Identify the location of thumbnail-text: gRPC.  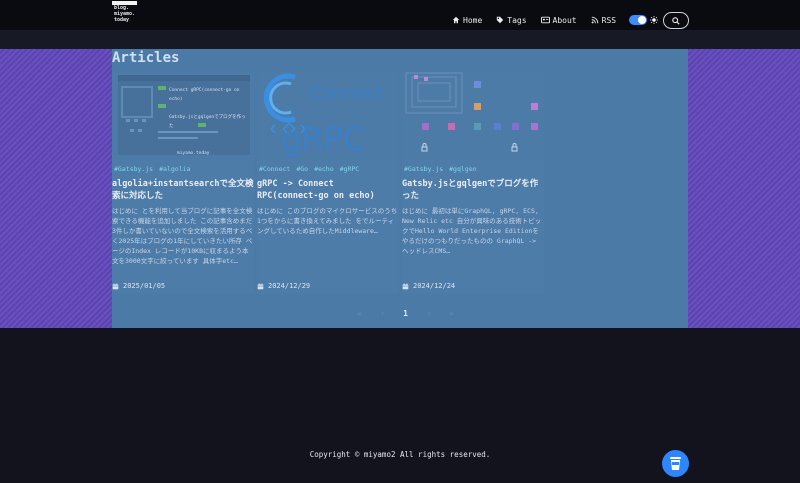
(323, 139).